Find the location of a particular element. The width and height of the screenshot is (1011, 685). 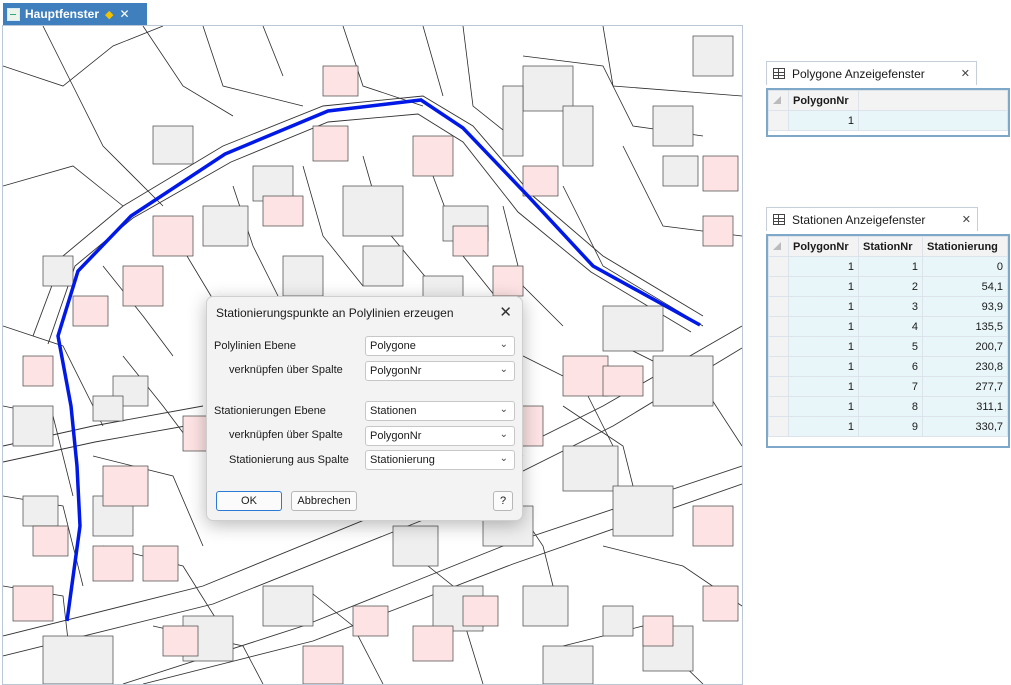

polygon-table: PolygonNr 1 is located at coordinates (888, 112).